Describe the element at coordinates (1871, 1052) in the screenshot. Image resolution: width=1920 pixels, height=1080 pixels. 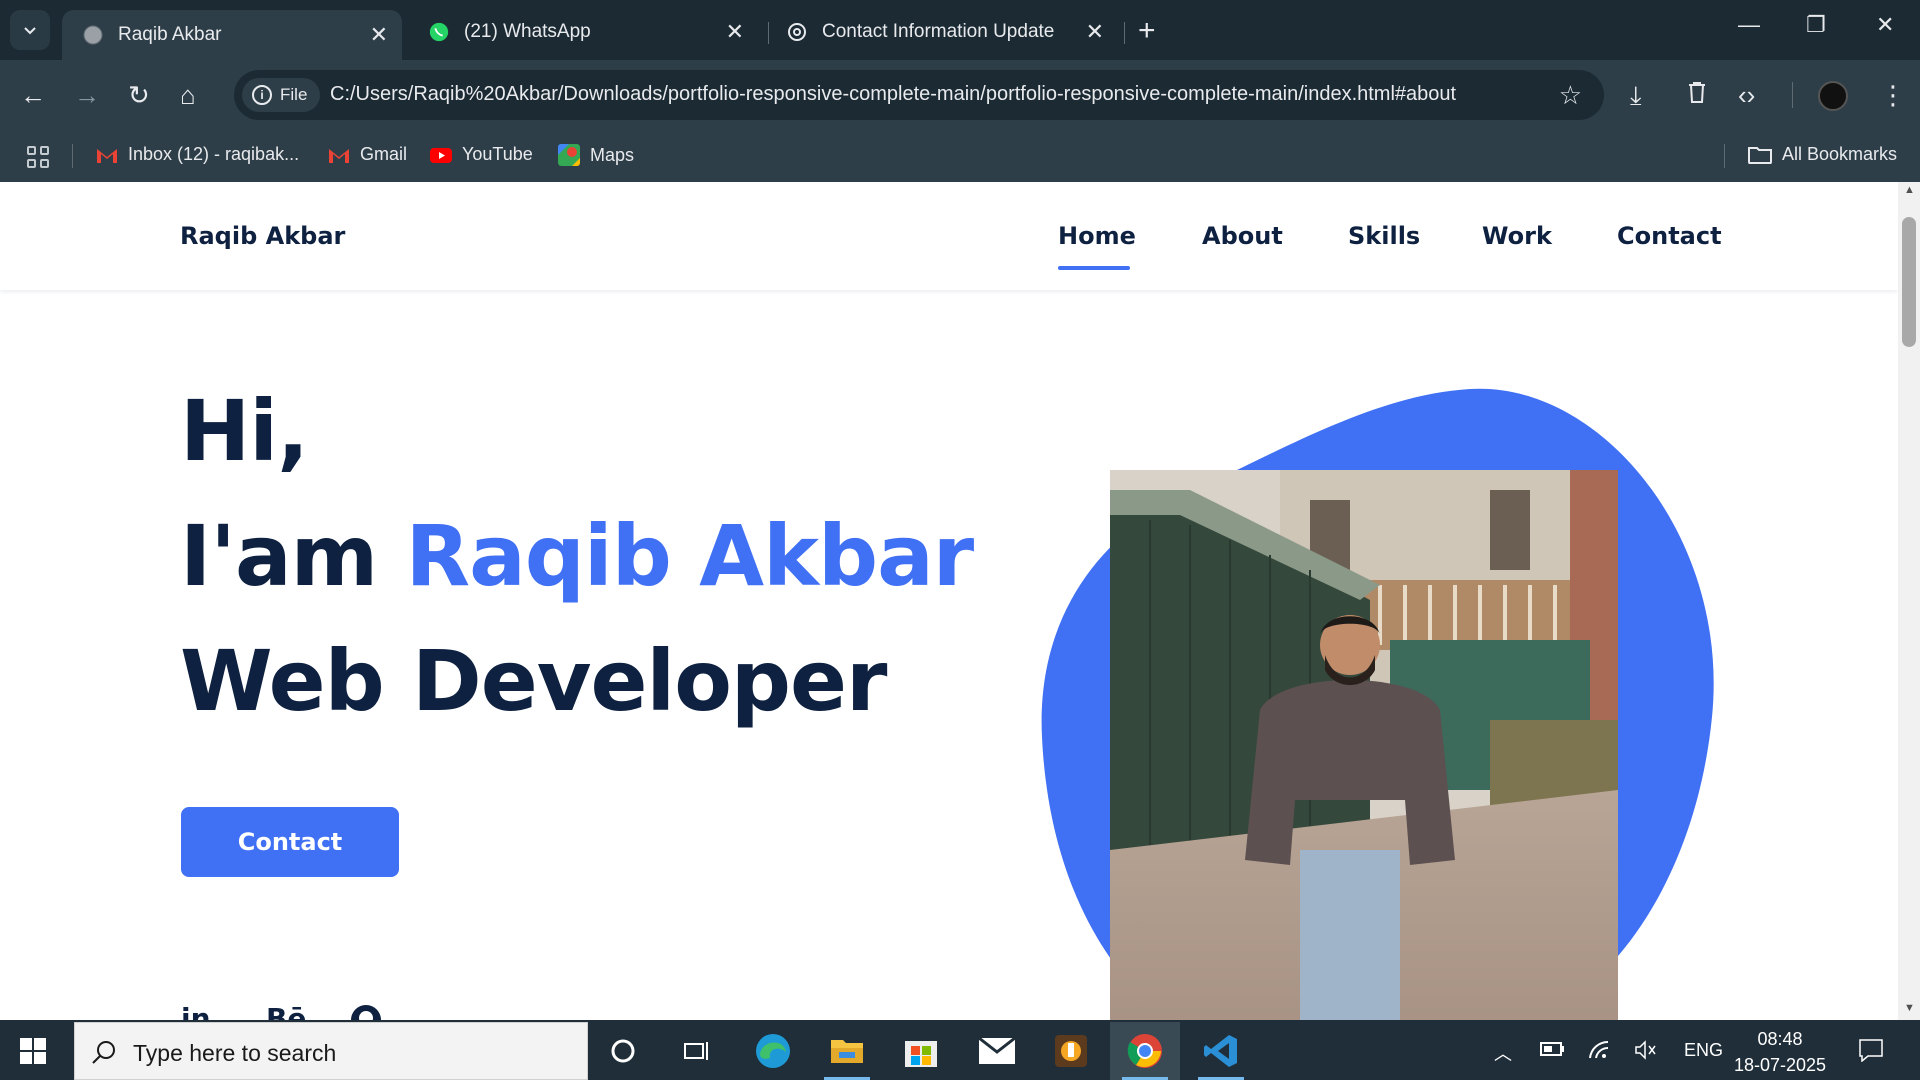
I see `notification-center-icon` at that location.